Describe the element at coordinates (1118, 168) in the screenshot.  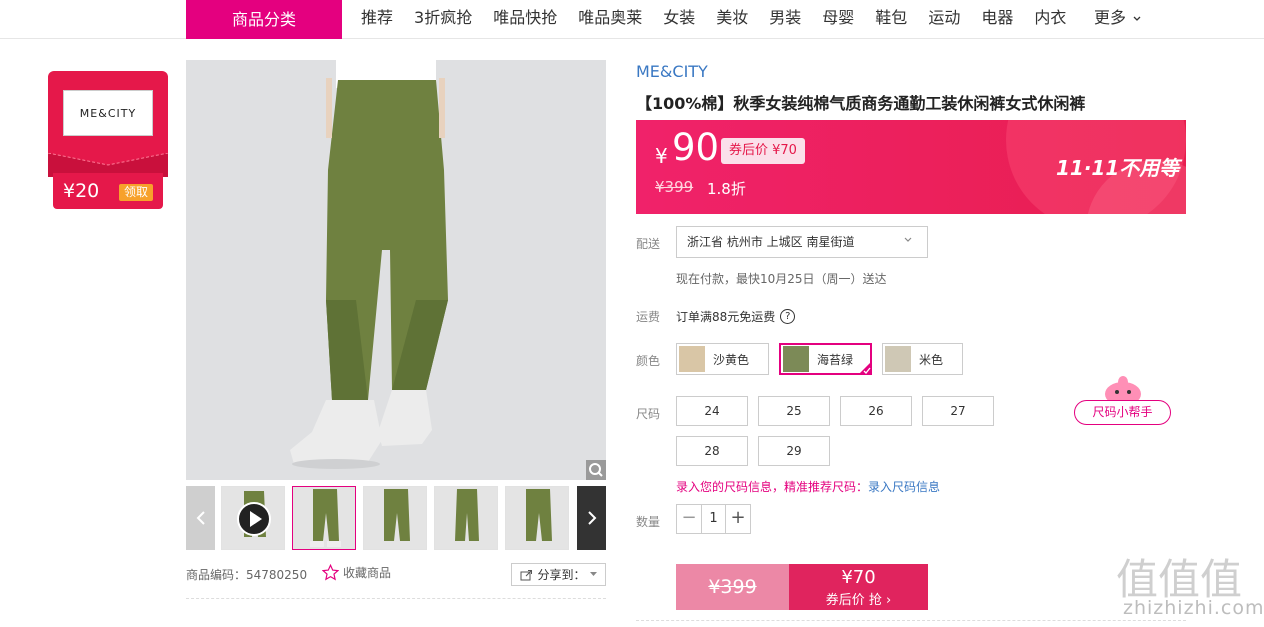
I see `promo-text: 11·11不用等` at that location.